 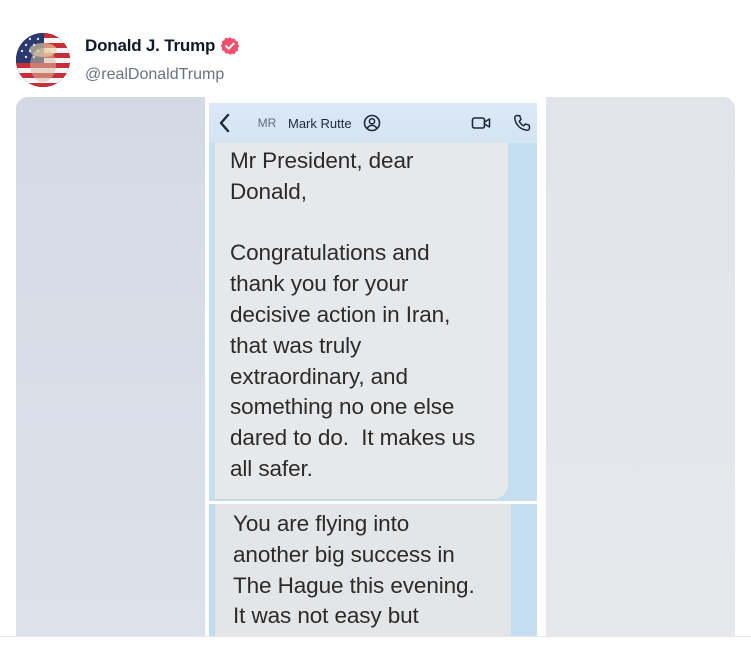 What do you see at coordinates (162, 60) in the screenshot?
I see `author-info: Donald J. Trump @realDonaldTrump` at bounding box center [162, 60].